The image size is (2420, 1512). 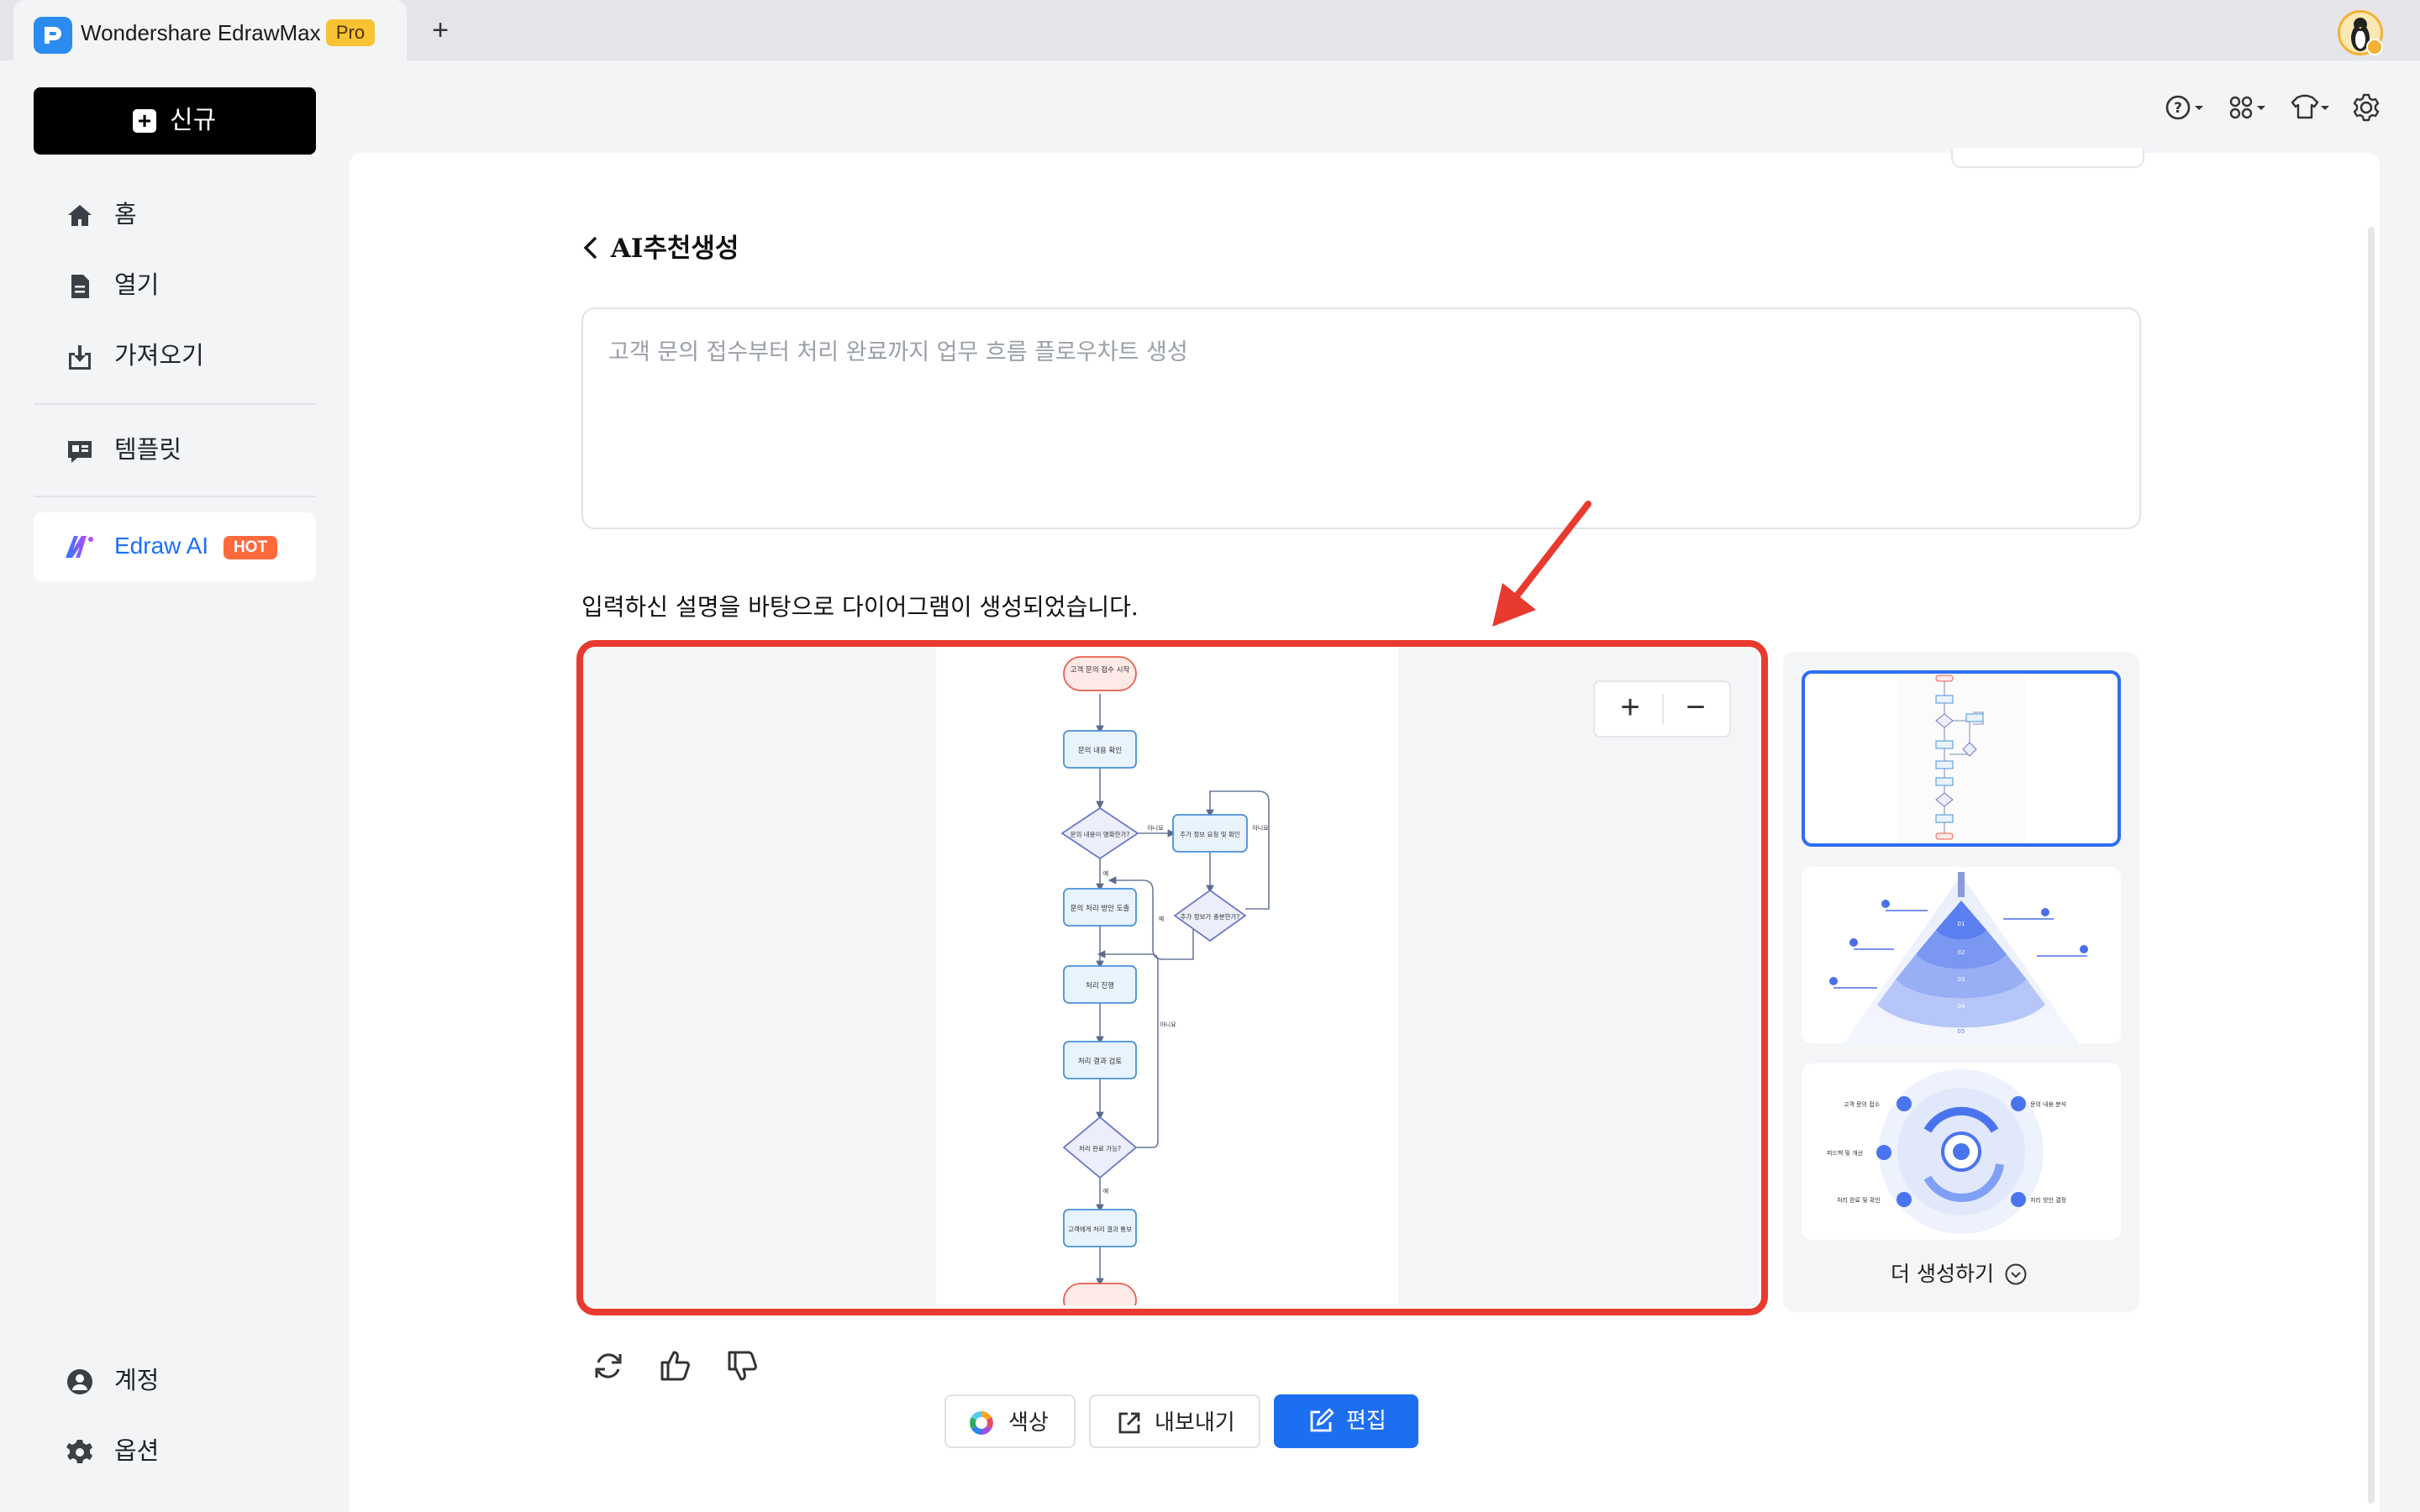 I want to click on sidebar-item-label: 홈, so click(x=125, y=215).